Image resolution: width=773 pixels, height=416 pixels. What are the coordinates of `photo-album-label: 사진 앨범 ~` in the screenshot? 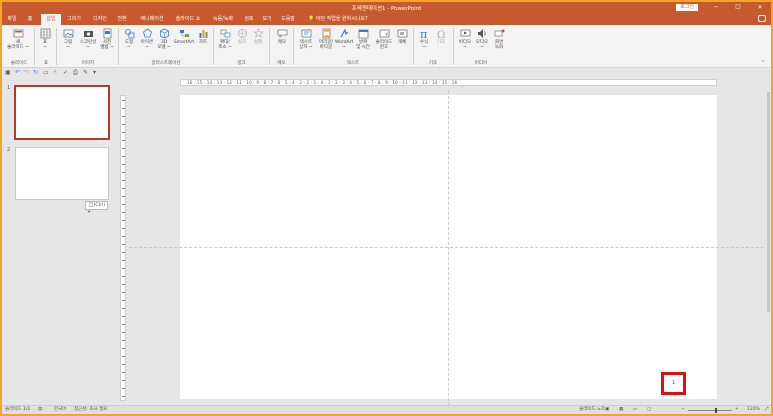 It's located at (107, 45).